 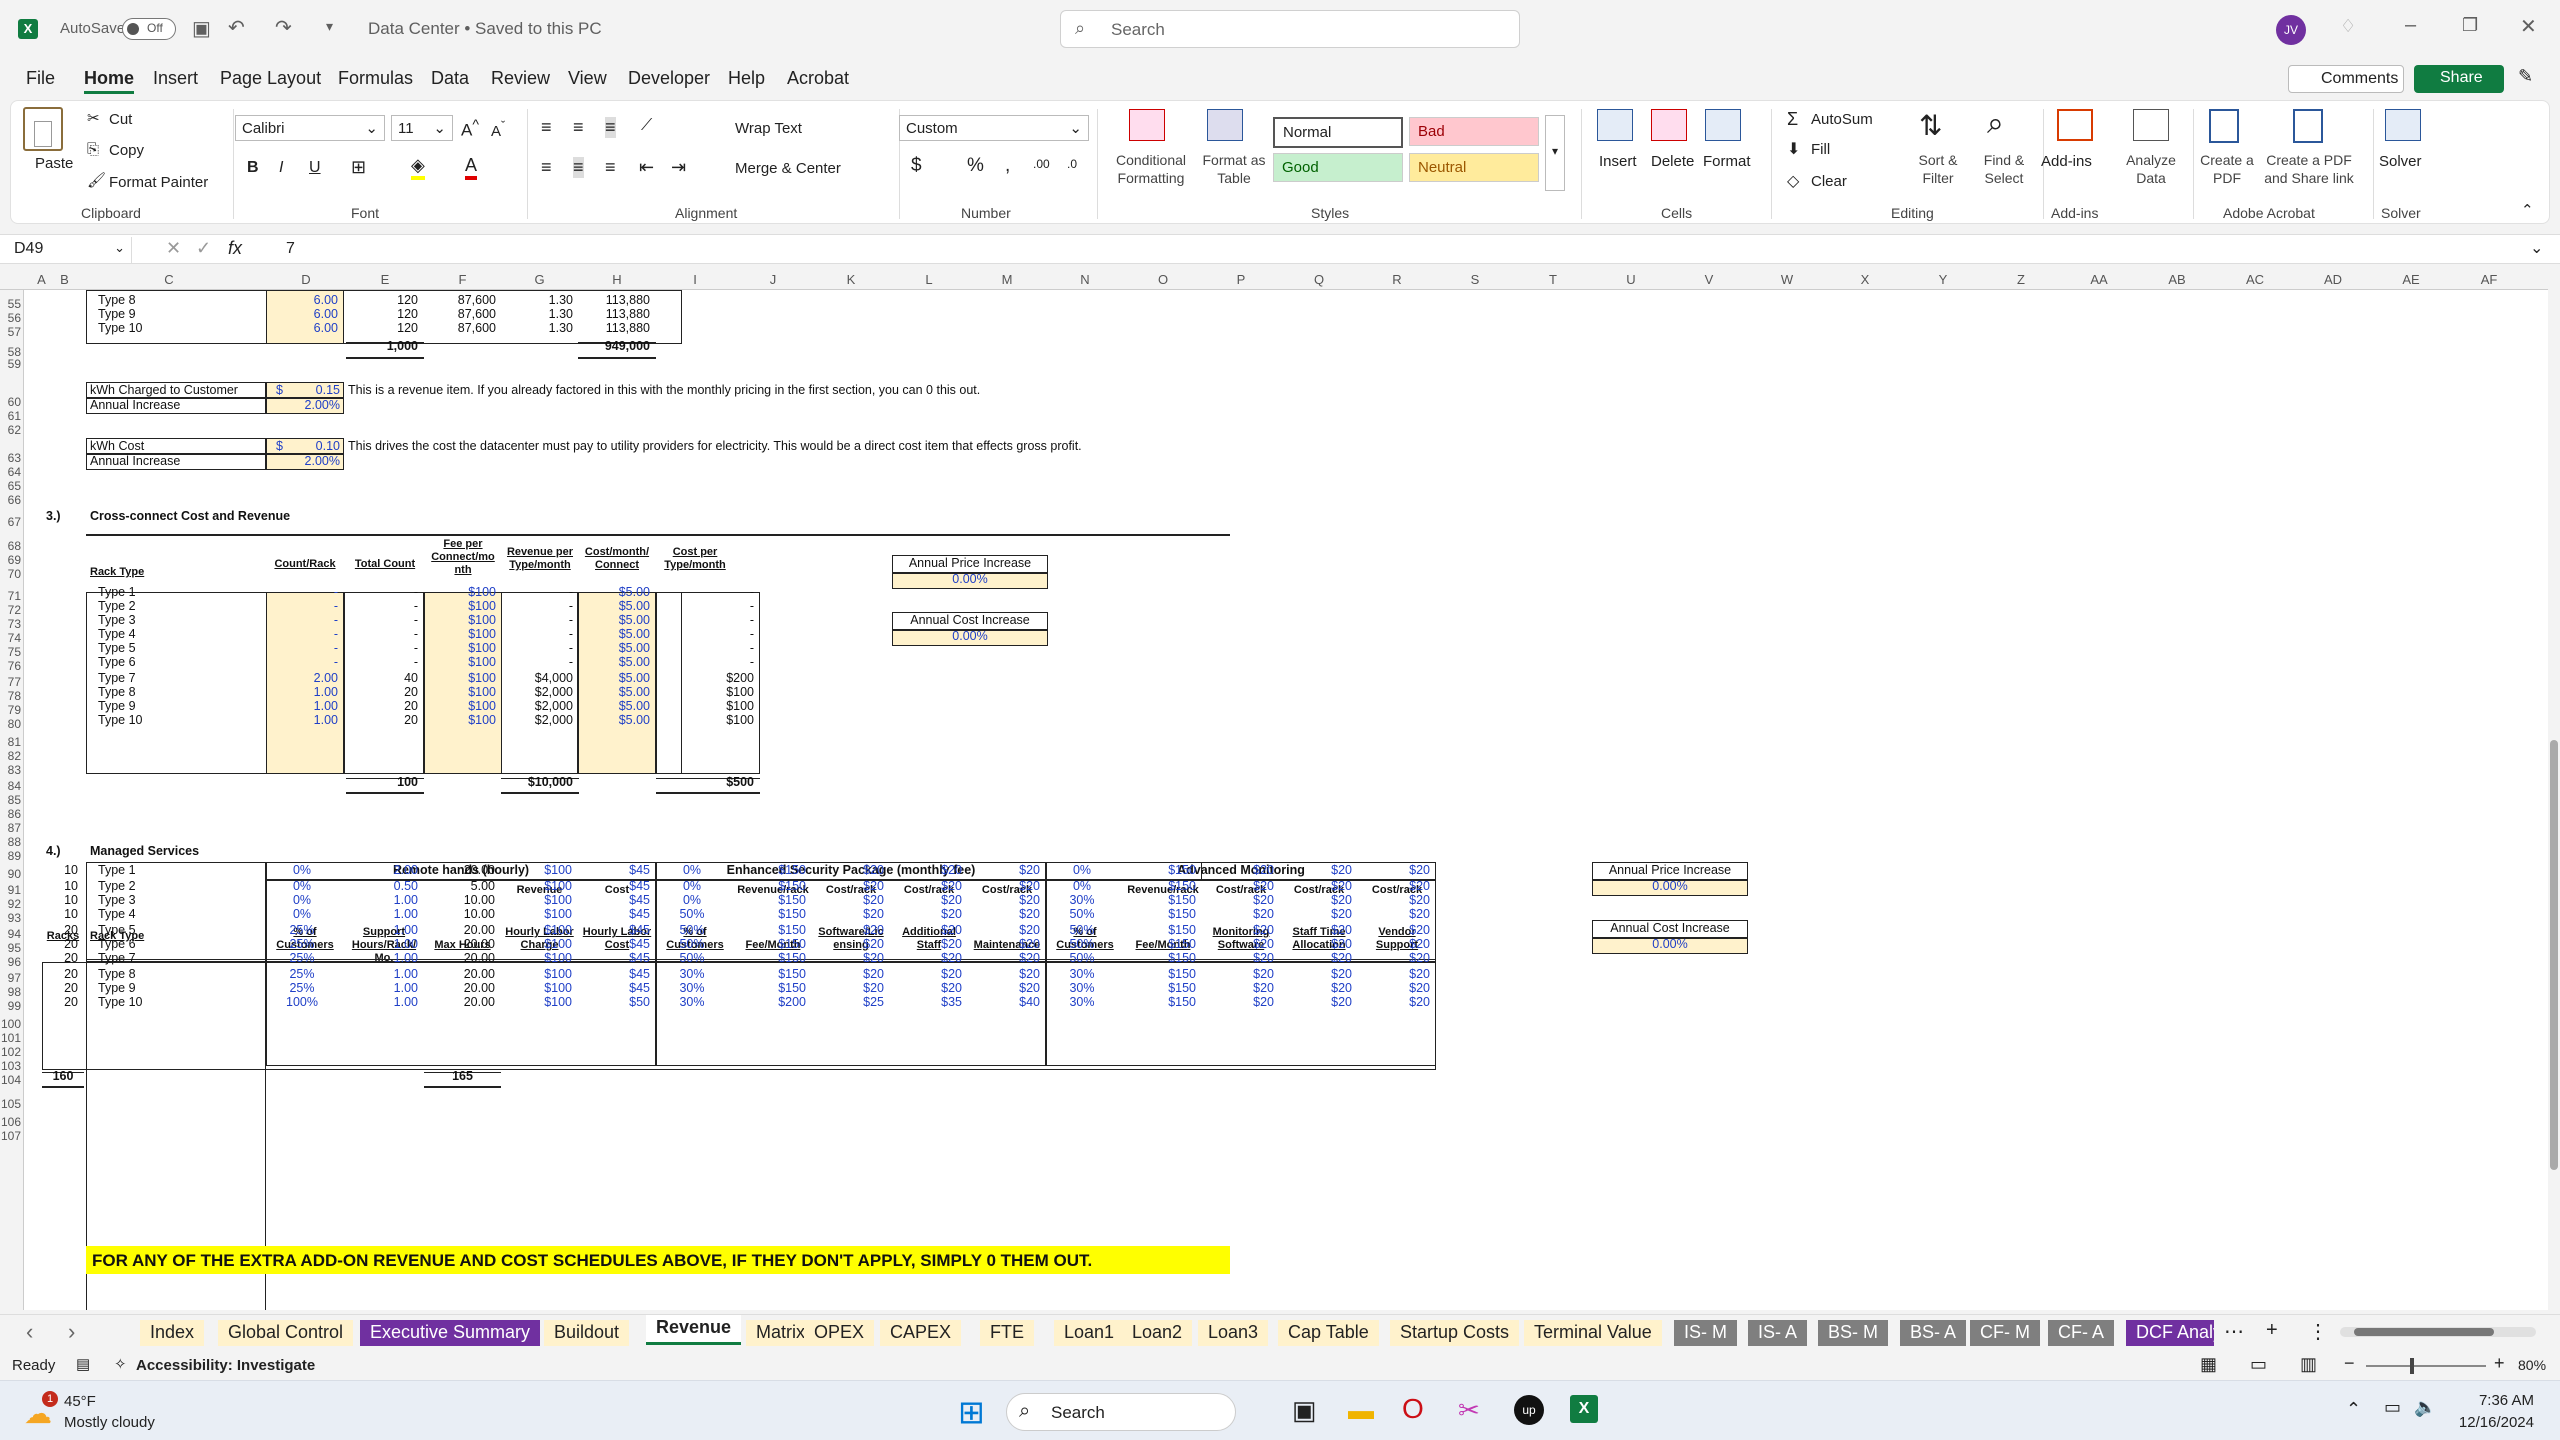 What do you see at coordinates (1631, 279) in the screenshot?
I see `column-header: U` at bounding box center [1631, 279].